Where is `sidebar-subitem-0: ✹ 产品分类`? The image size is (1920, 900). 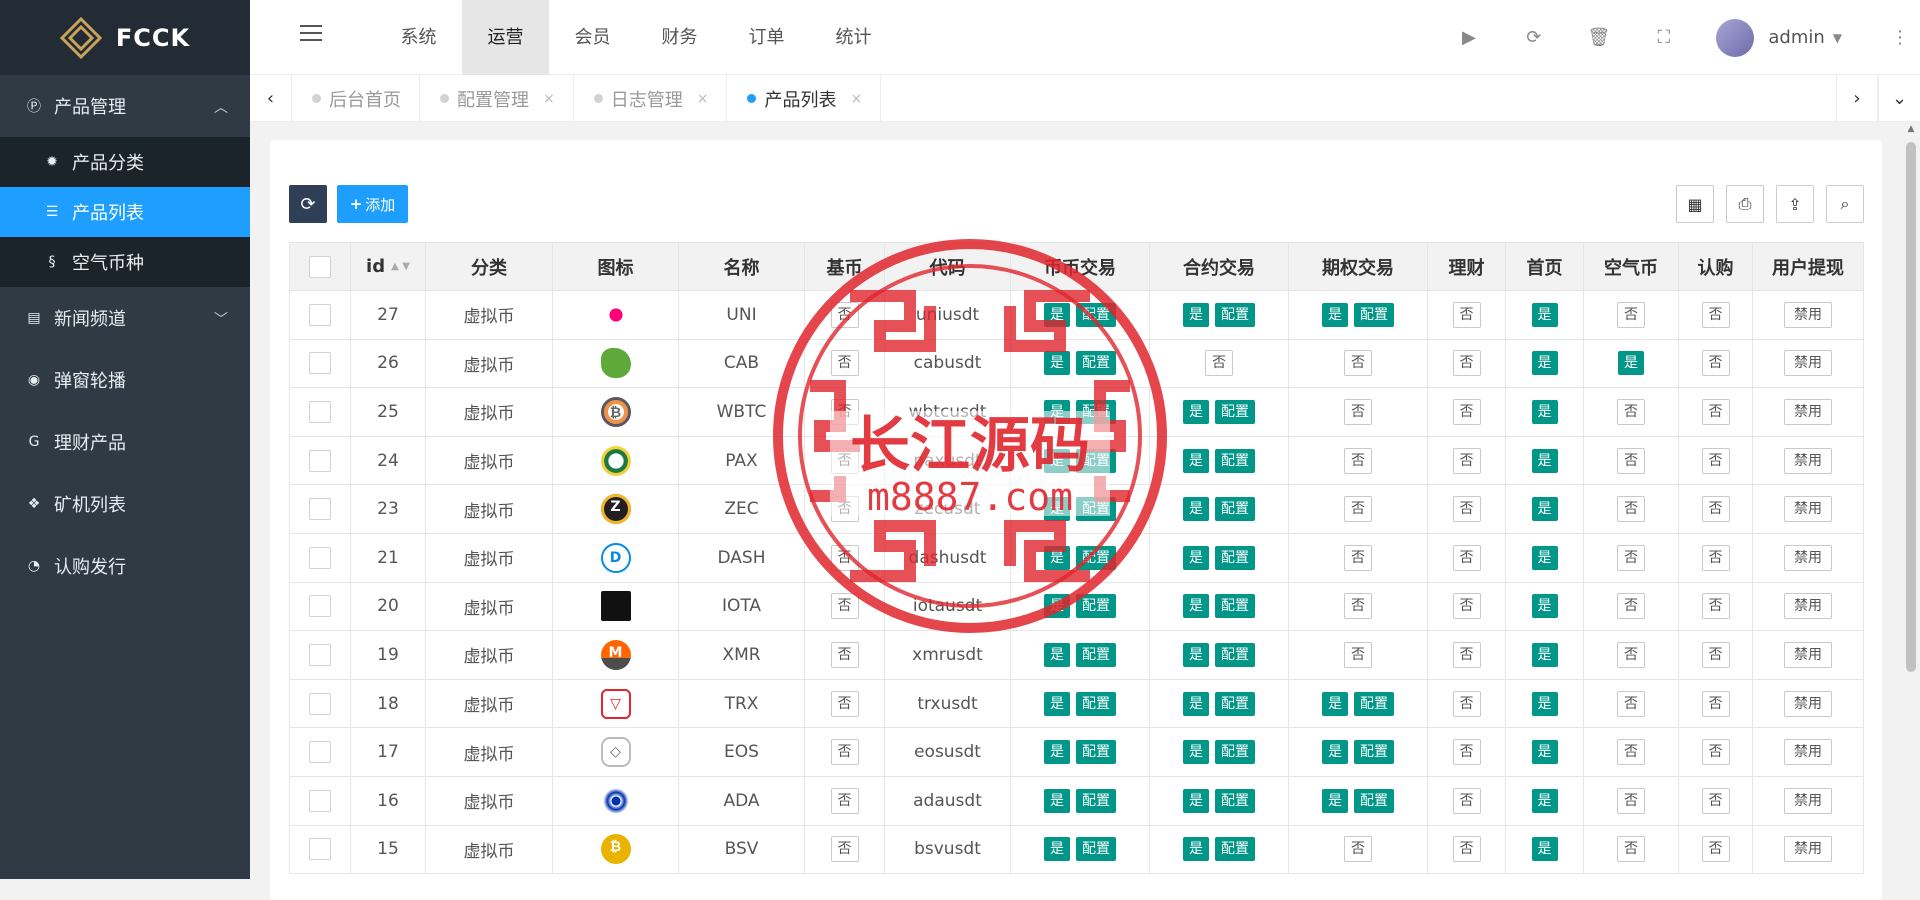 sidebar-subitem-0: ✹ 产品分类 is located at coordinates (125, 162).